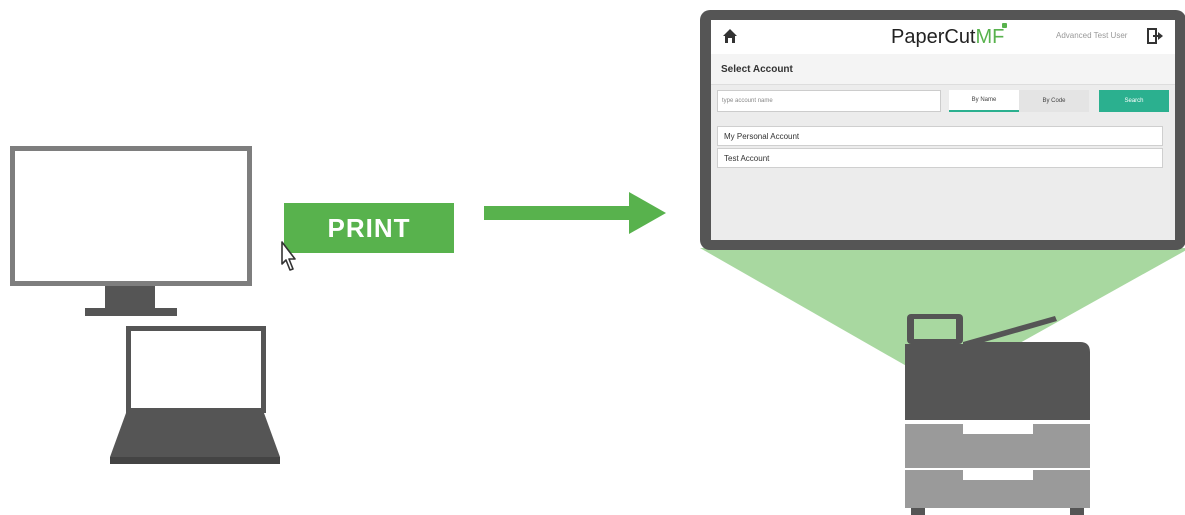 The height and width of the screenshot is (515, 1185). Describe the element at coordinates (196, 369) in the screenshot. I see `laptop-screen` at that location.